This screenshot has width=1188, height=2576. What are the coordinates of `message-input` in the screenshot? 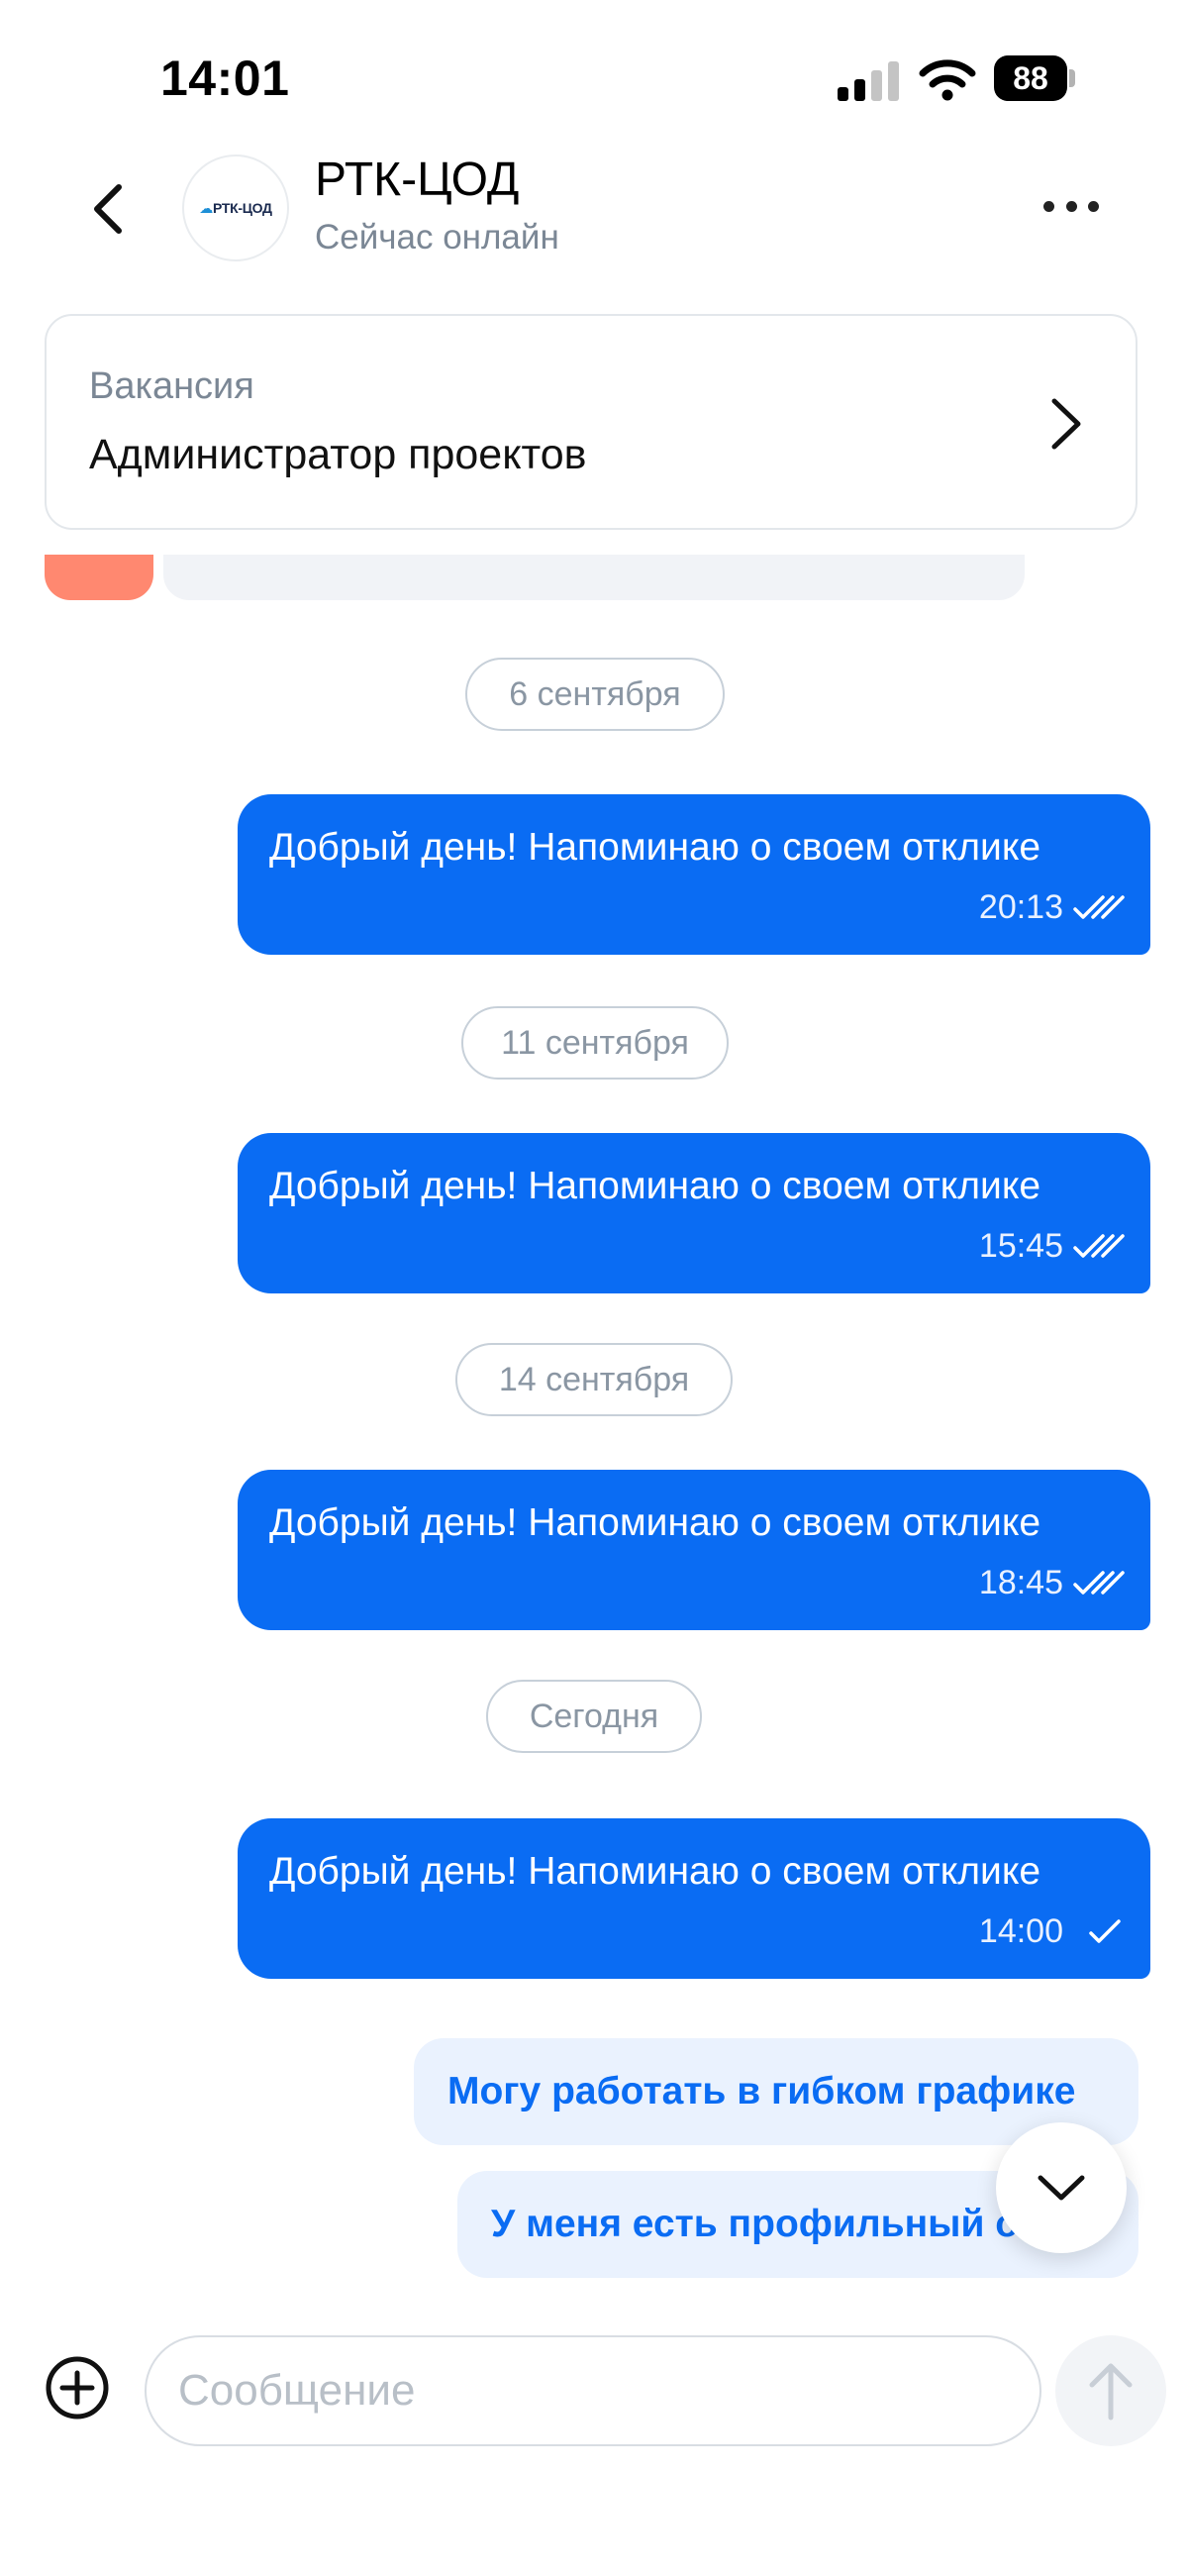 It's located at (593, 2390).